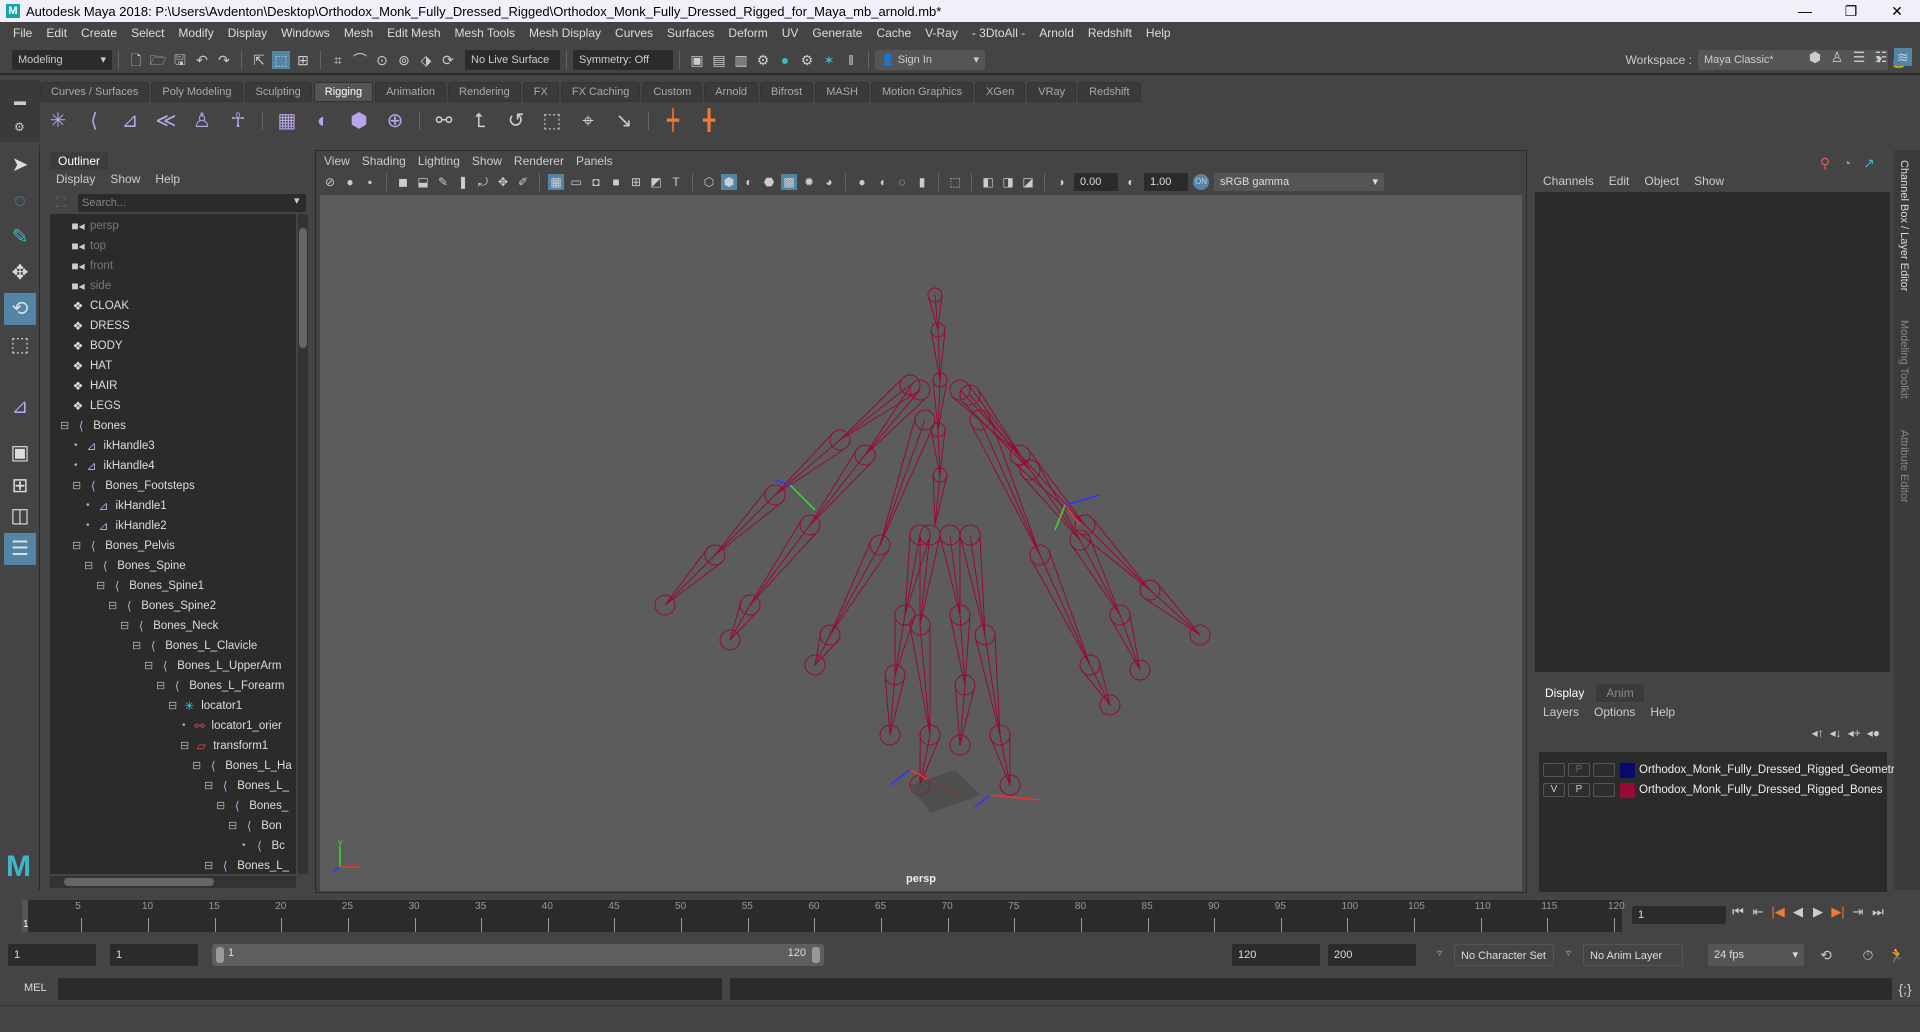 The height and width of the screenshot is (1032, 1920). Describe the element at coordinates (1166, 182) in the screenshot. I see `gamma-field: 1.00` at that location.